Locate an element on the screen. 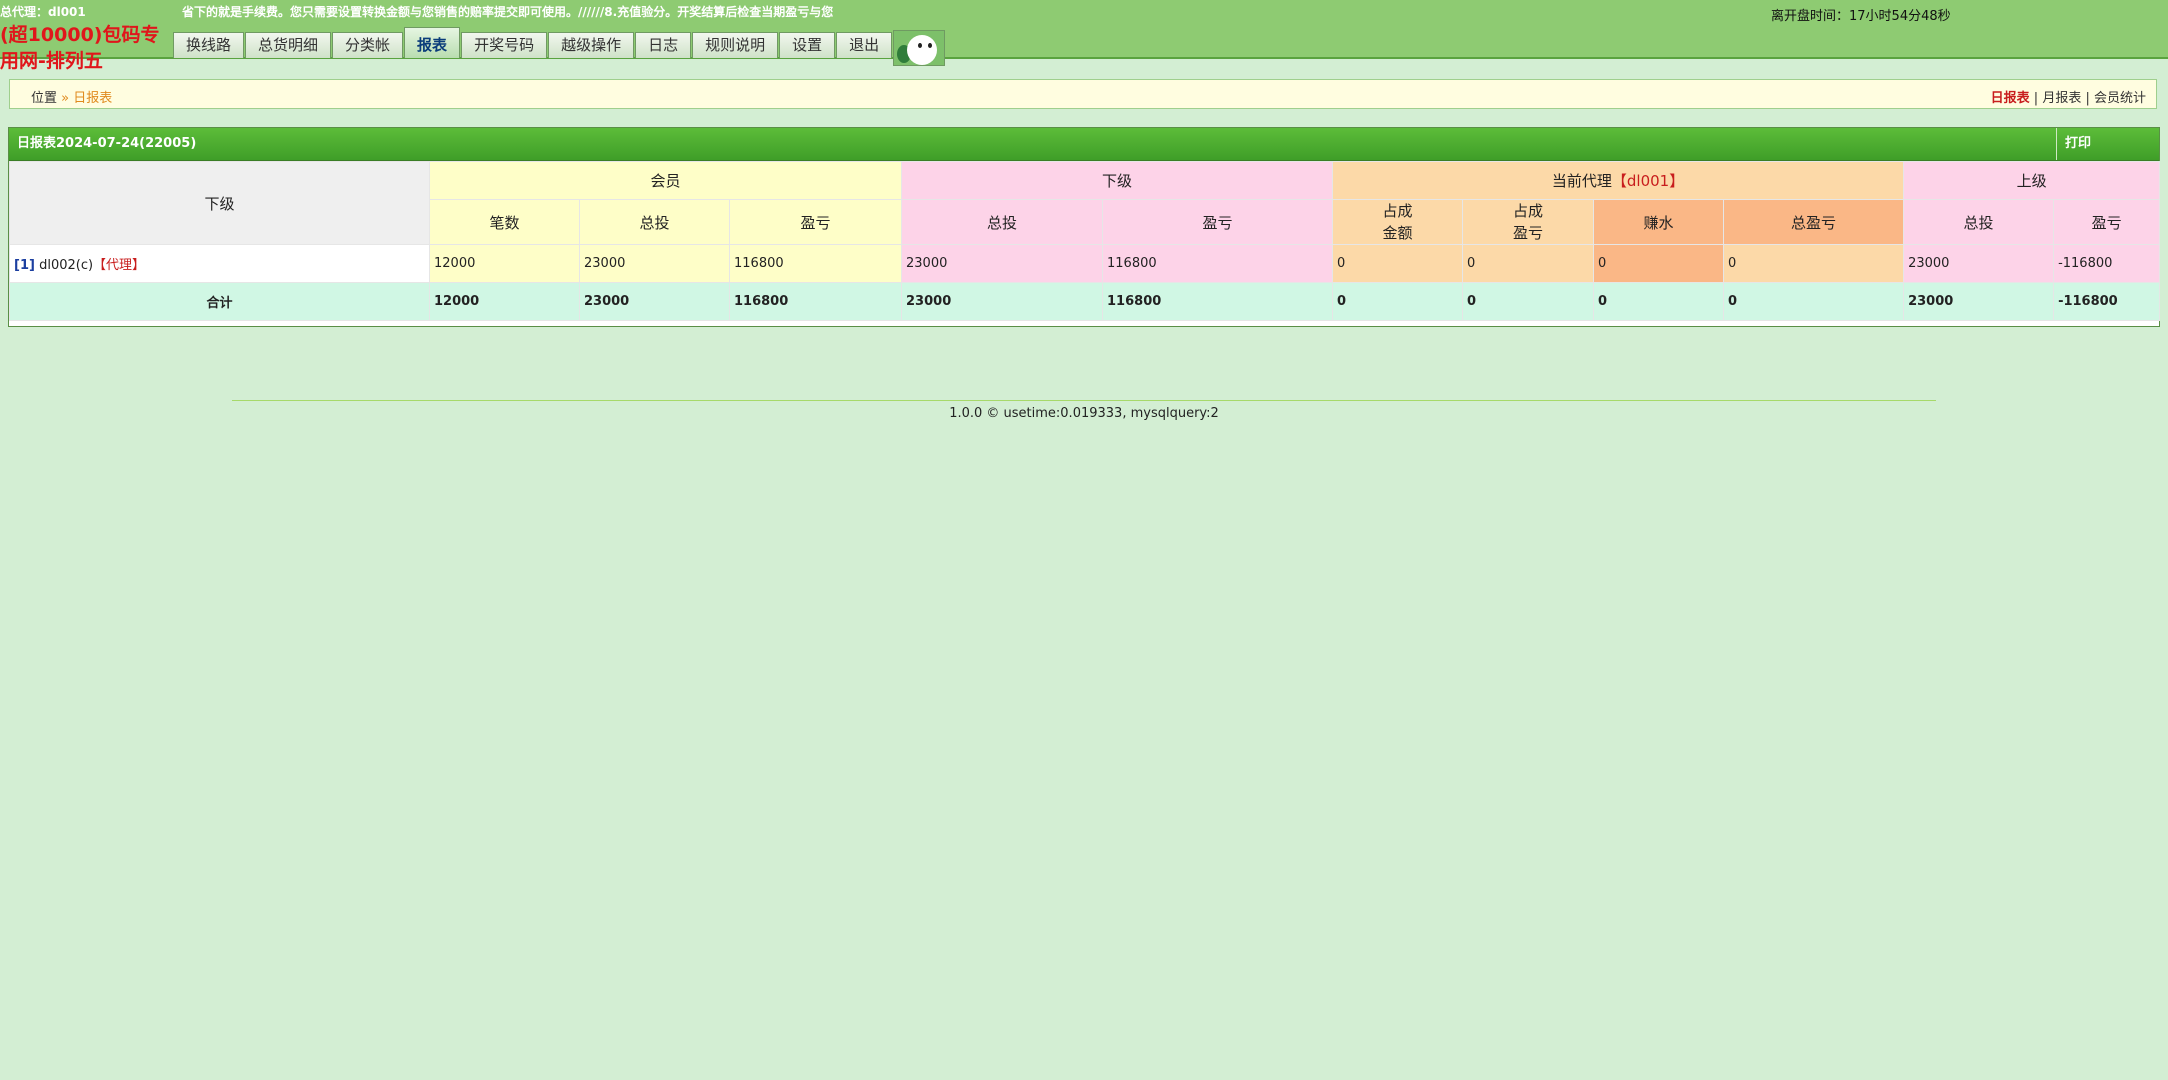 This screenshot has width=2168, height=1080. nav-settings: 设置 is located at coordinates (807, 45).